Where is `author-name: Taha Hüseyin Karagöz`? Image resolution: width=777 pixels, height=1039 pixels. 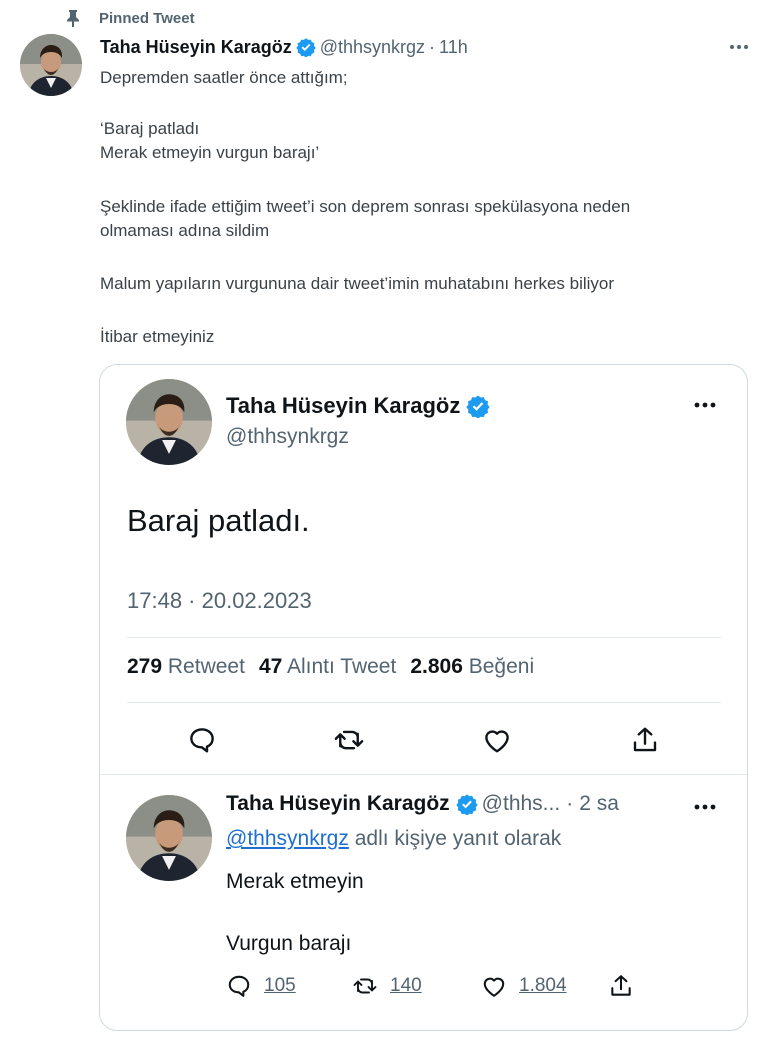
author-name: Taha Hüseyin Karagöz is located at coordinates (196, 47).